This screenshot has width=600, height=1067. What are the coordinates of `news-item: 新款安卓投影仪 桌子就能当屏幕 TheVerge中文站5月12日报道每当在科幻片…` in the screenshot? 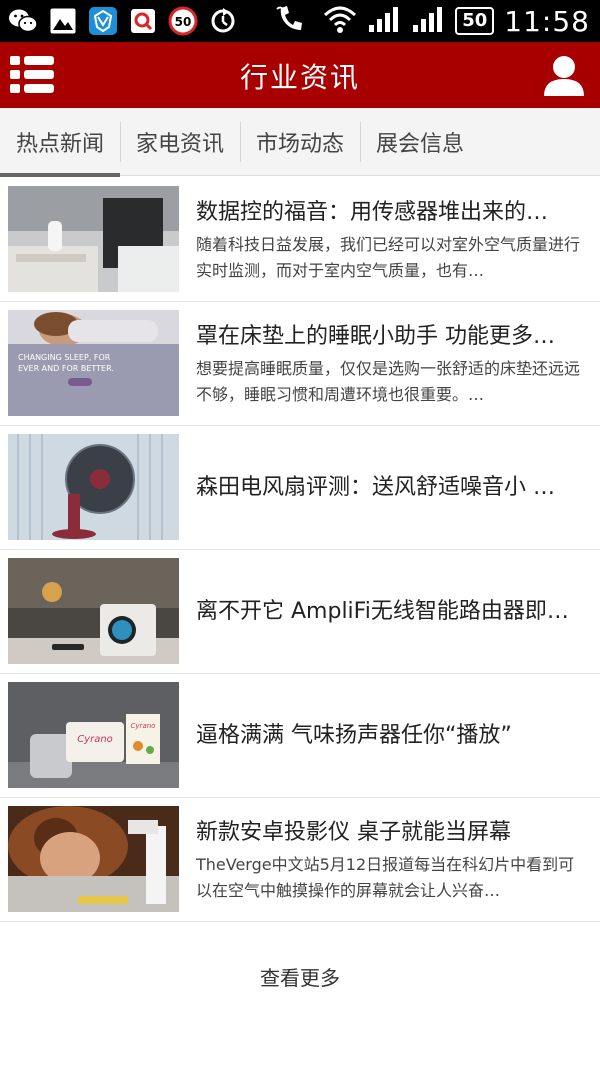 It's located at (300, 860).